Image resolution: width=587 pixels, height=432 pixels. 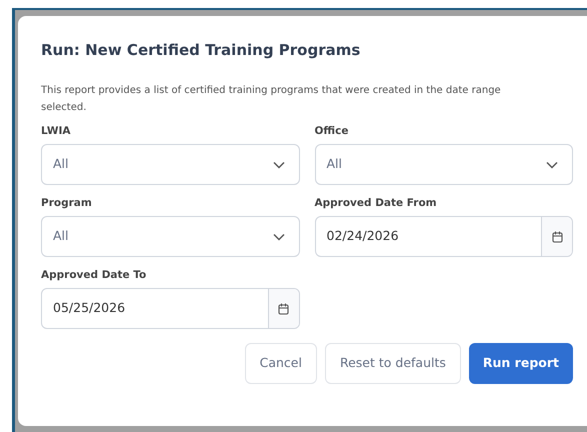 What do you see at coordinates (280, 363) in the screenshot?
I see `secondary-button: Cancel` at bounding box center [280, 363].